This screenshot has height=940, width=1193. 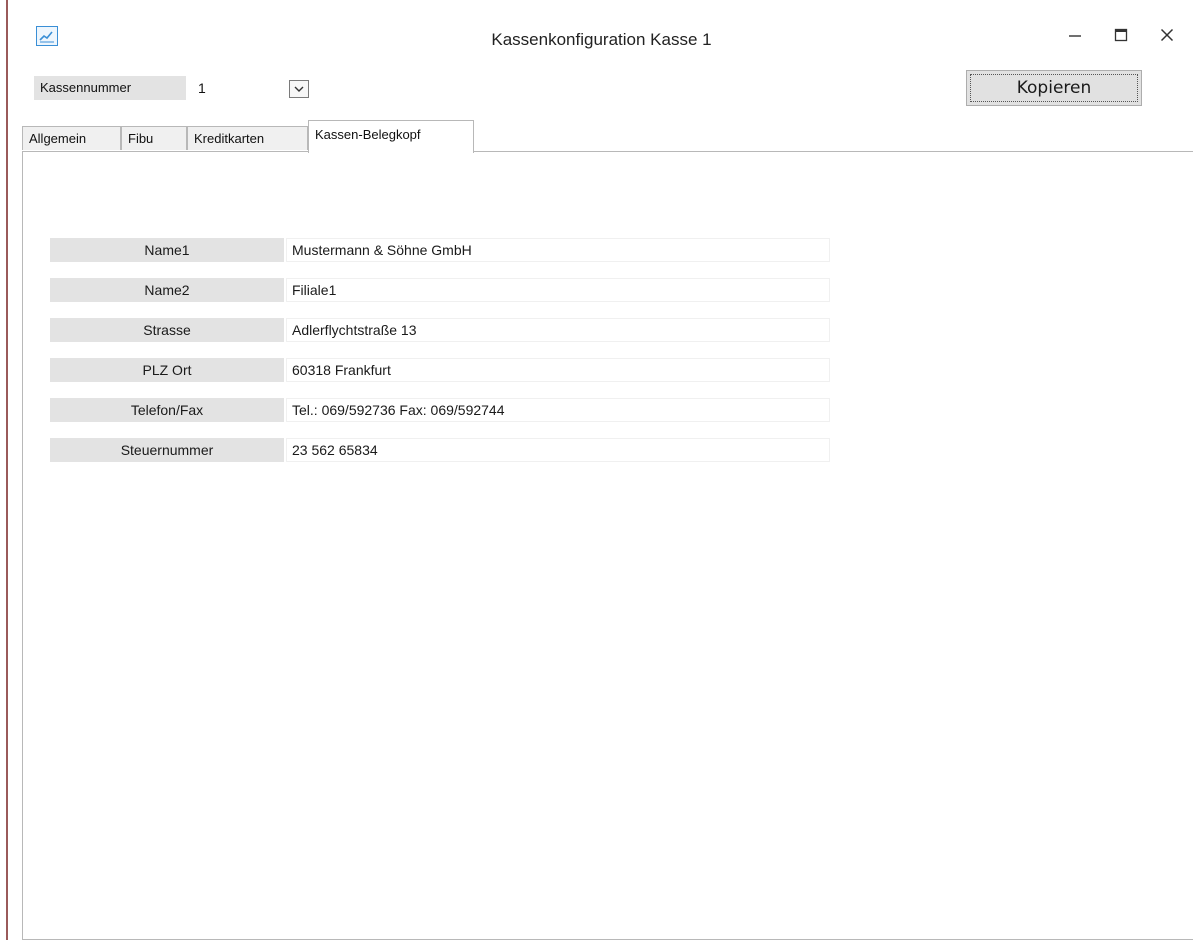 I want to click on minimize-icon, so click(x=1075, y=35).